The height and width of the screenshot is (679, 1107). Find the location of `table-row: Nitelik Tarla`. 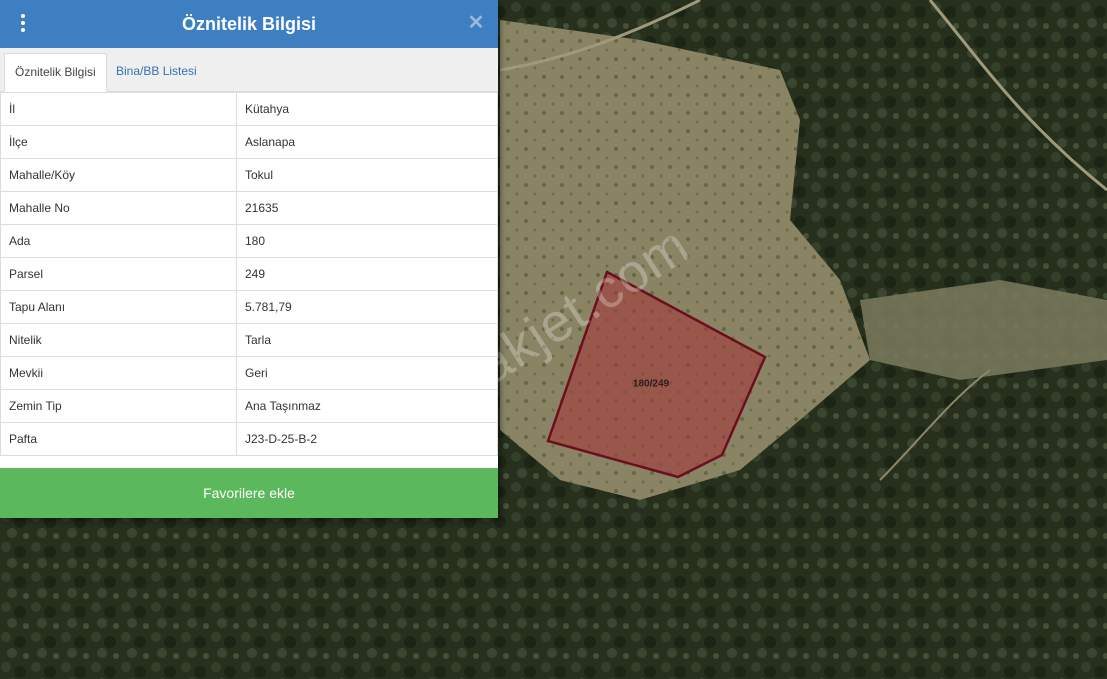

table-row: Nitelik Tarla is located at coordinates (249, 340).